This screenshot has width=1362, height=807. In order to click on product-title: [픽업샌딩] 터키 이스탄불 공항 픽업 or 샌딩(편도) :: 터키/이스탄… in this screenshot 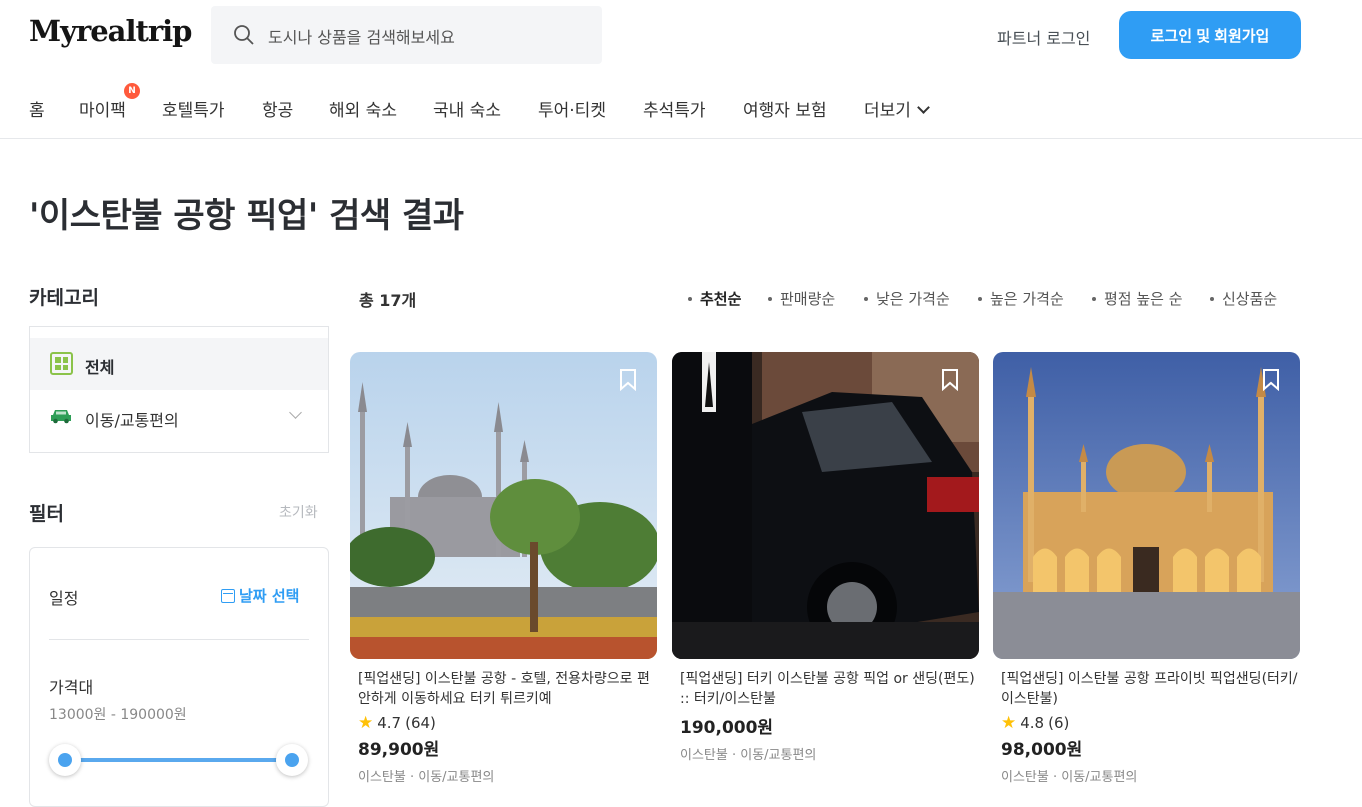, I will do `click(826, 689)`.